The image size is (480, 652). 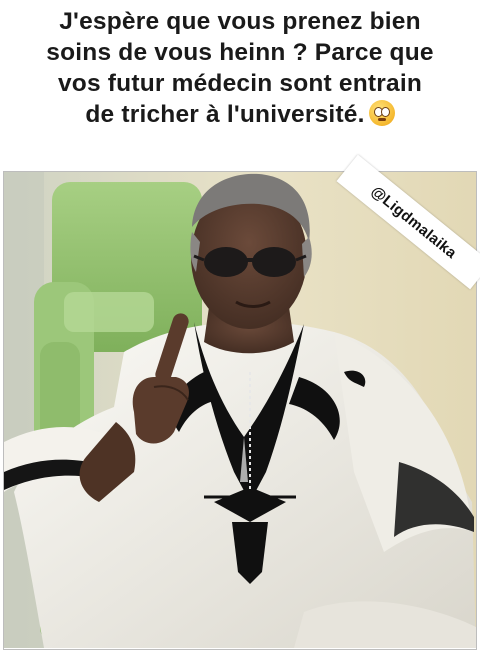 What do you see at coordinates (240, 52) in the screenshot?
I see `caption-line-2: soins de vous heinn ? Parce que` at bounding box center [240, 52].